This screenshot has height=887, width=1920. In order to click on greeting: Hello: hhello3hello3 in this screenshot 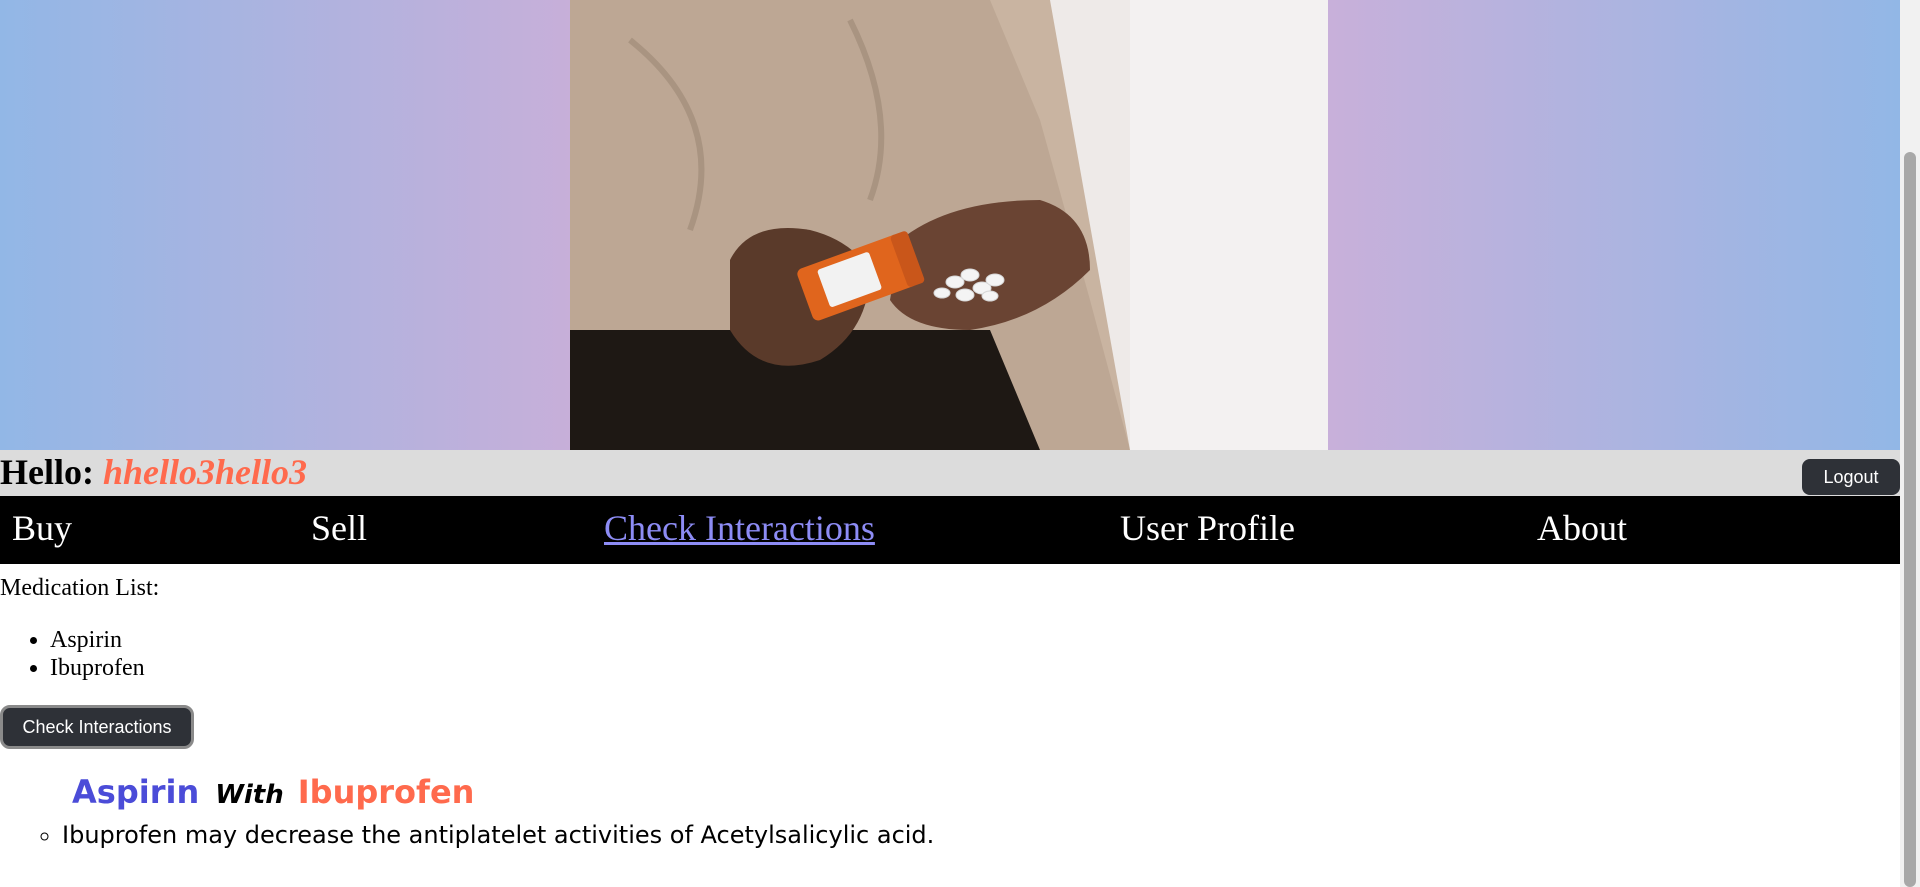, I will do `click(153, 472)`.